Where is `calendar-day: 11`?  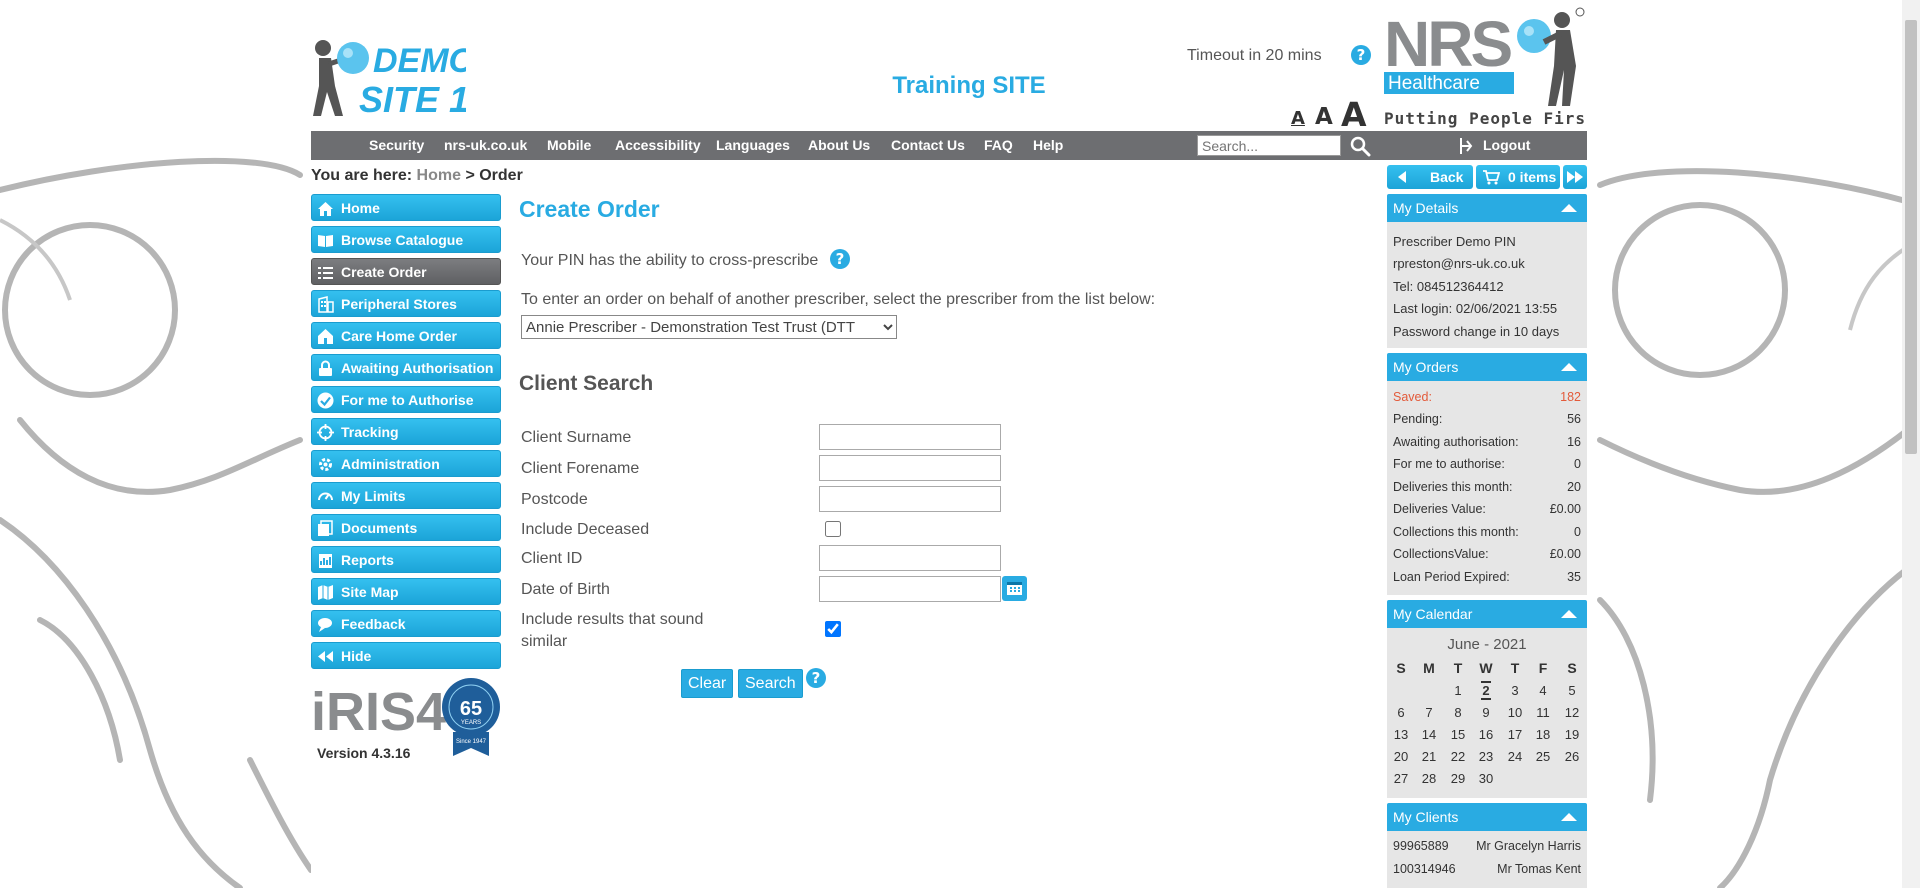
calendar-day: 11 is located at coordinates (1543, 712).